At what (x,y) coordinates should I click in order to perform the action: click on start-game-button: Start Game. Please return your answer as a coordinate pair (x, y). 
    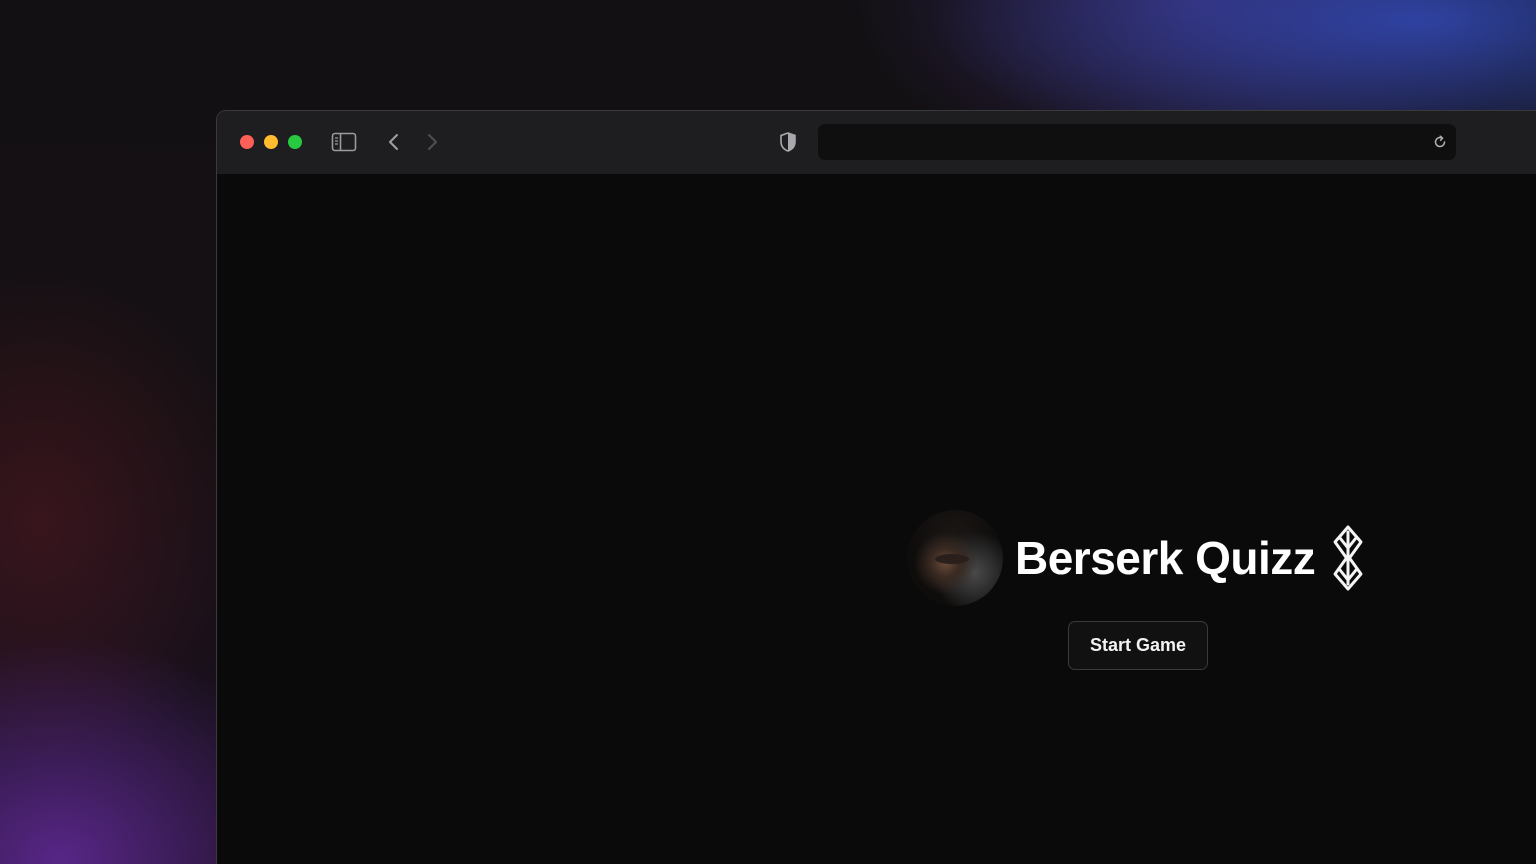
    Looking at the image, I should click on (1138, 645).